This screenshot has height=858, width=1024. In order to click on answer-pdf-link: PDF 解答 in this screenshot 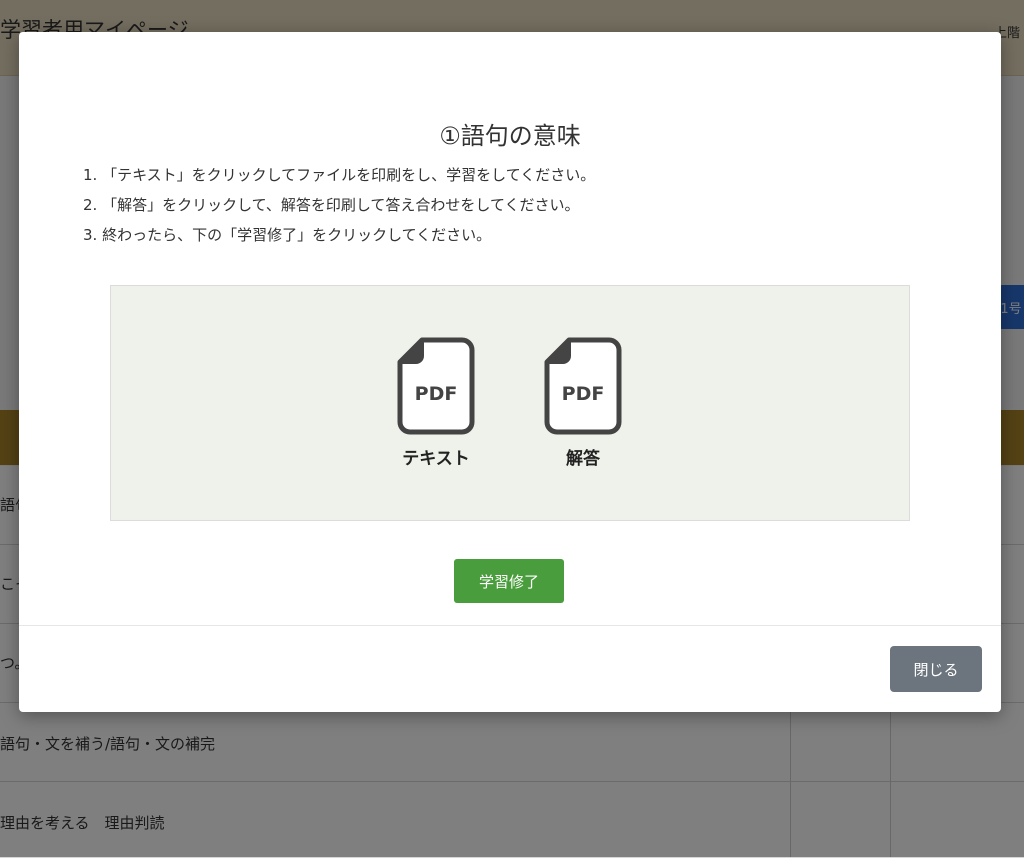, I will do `click(583, 402)`.